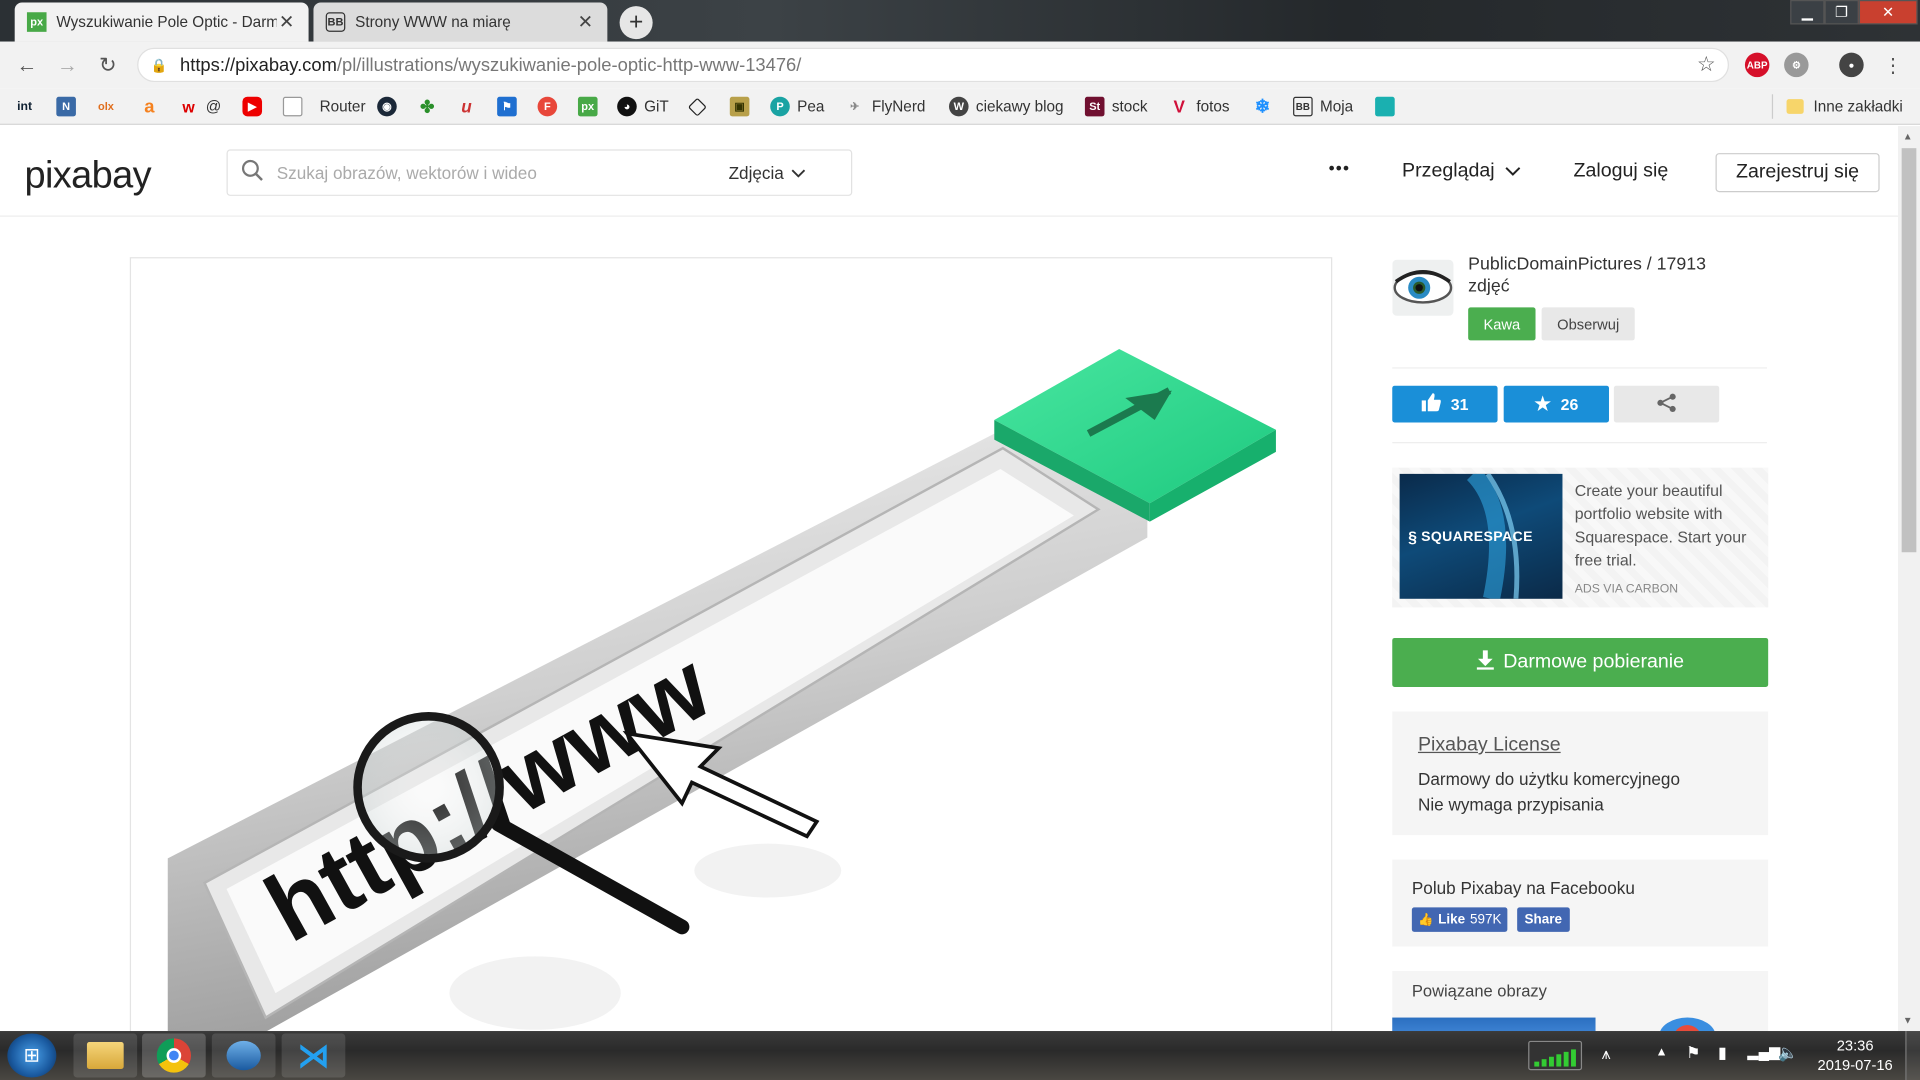  Describe the element at coordinates (1006, 106) in the screenshot. I see `bookmark-ciekawy-blog: Wciekawy blog` at that location.